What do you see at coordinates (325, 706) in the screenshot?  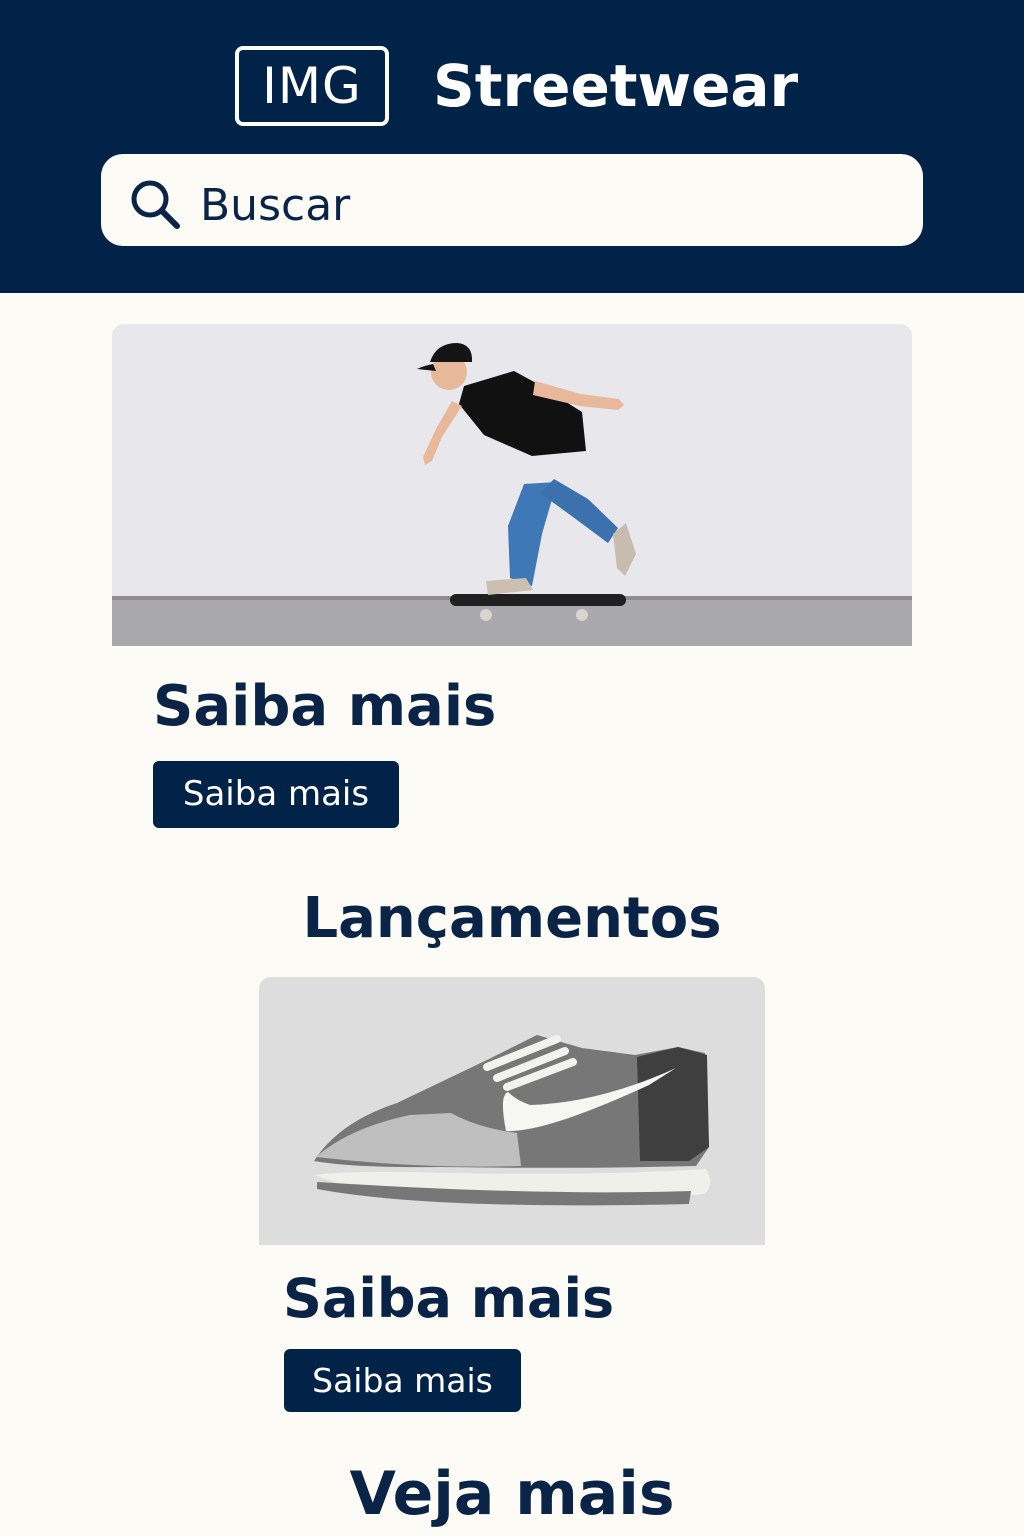 I see `hero-title: Saiba mais` at bounding box center [325, 706].